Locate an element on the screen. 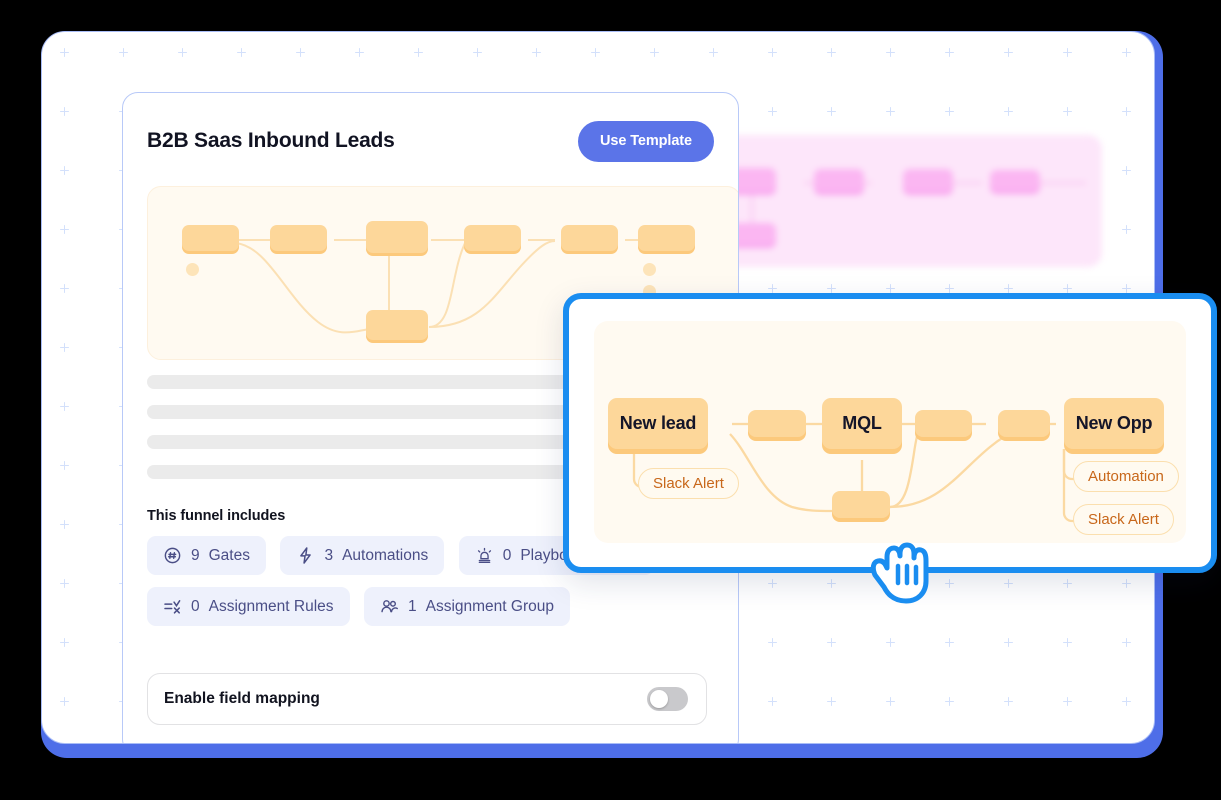  toggle-knob is located at coordinates (659, 699).